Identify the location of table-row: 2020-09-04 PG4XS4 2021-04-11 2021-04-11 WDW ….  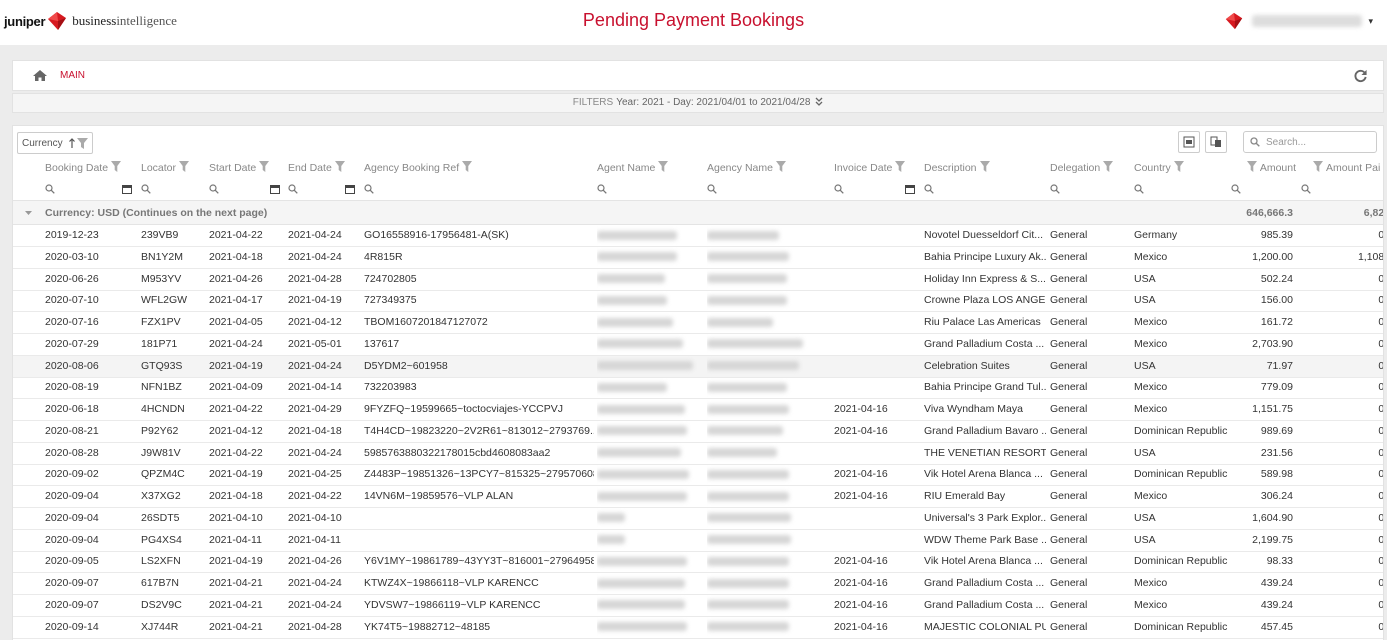
(698, 541).